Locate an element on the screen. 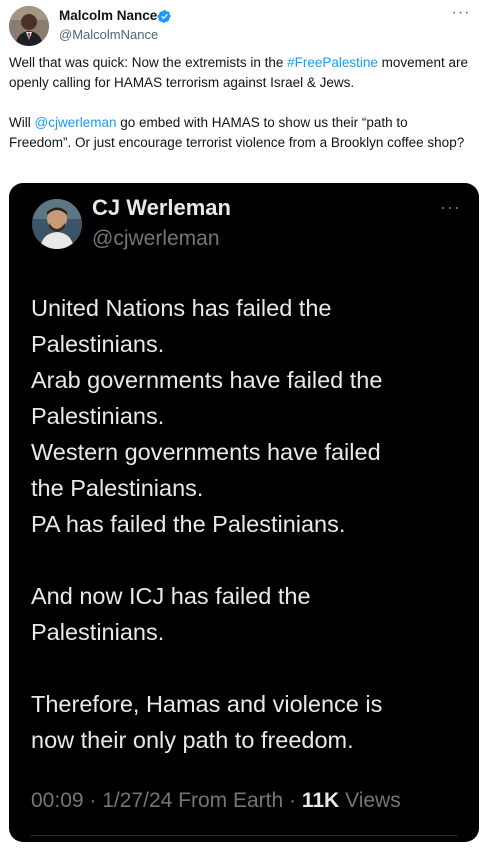  embedded-line: United Nations has failed the is located at coordinates (181, 308).